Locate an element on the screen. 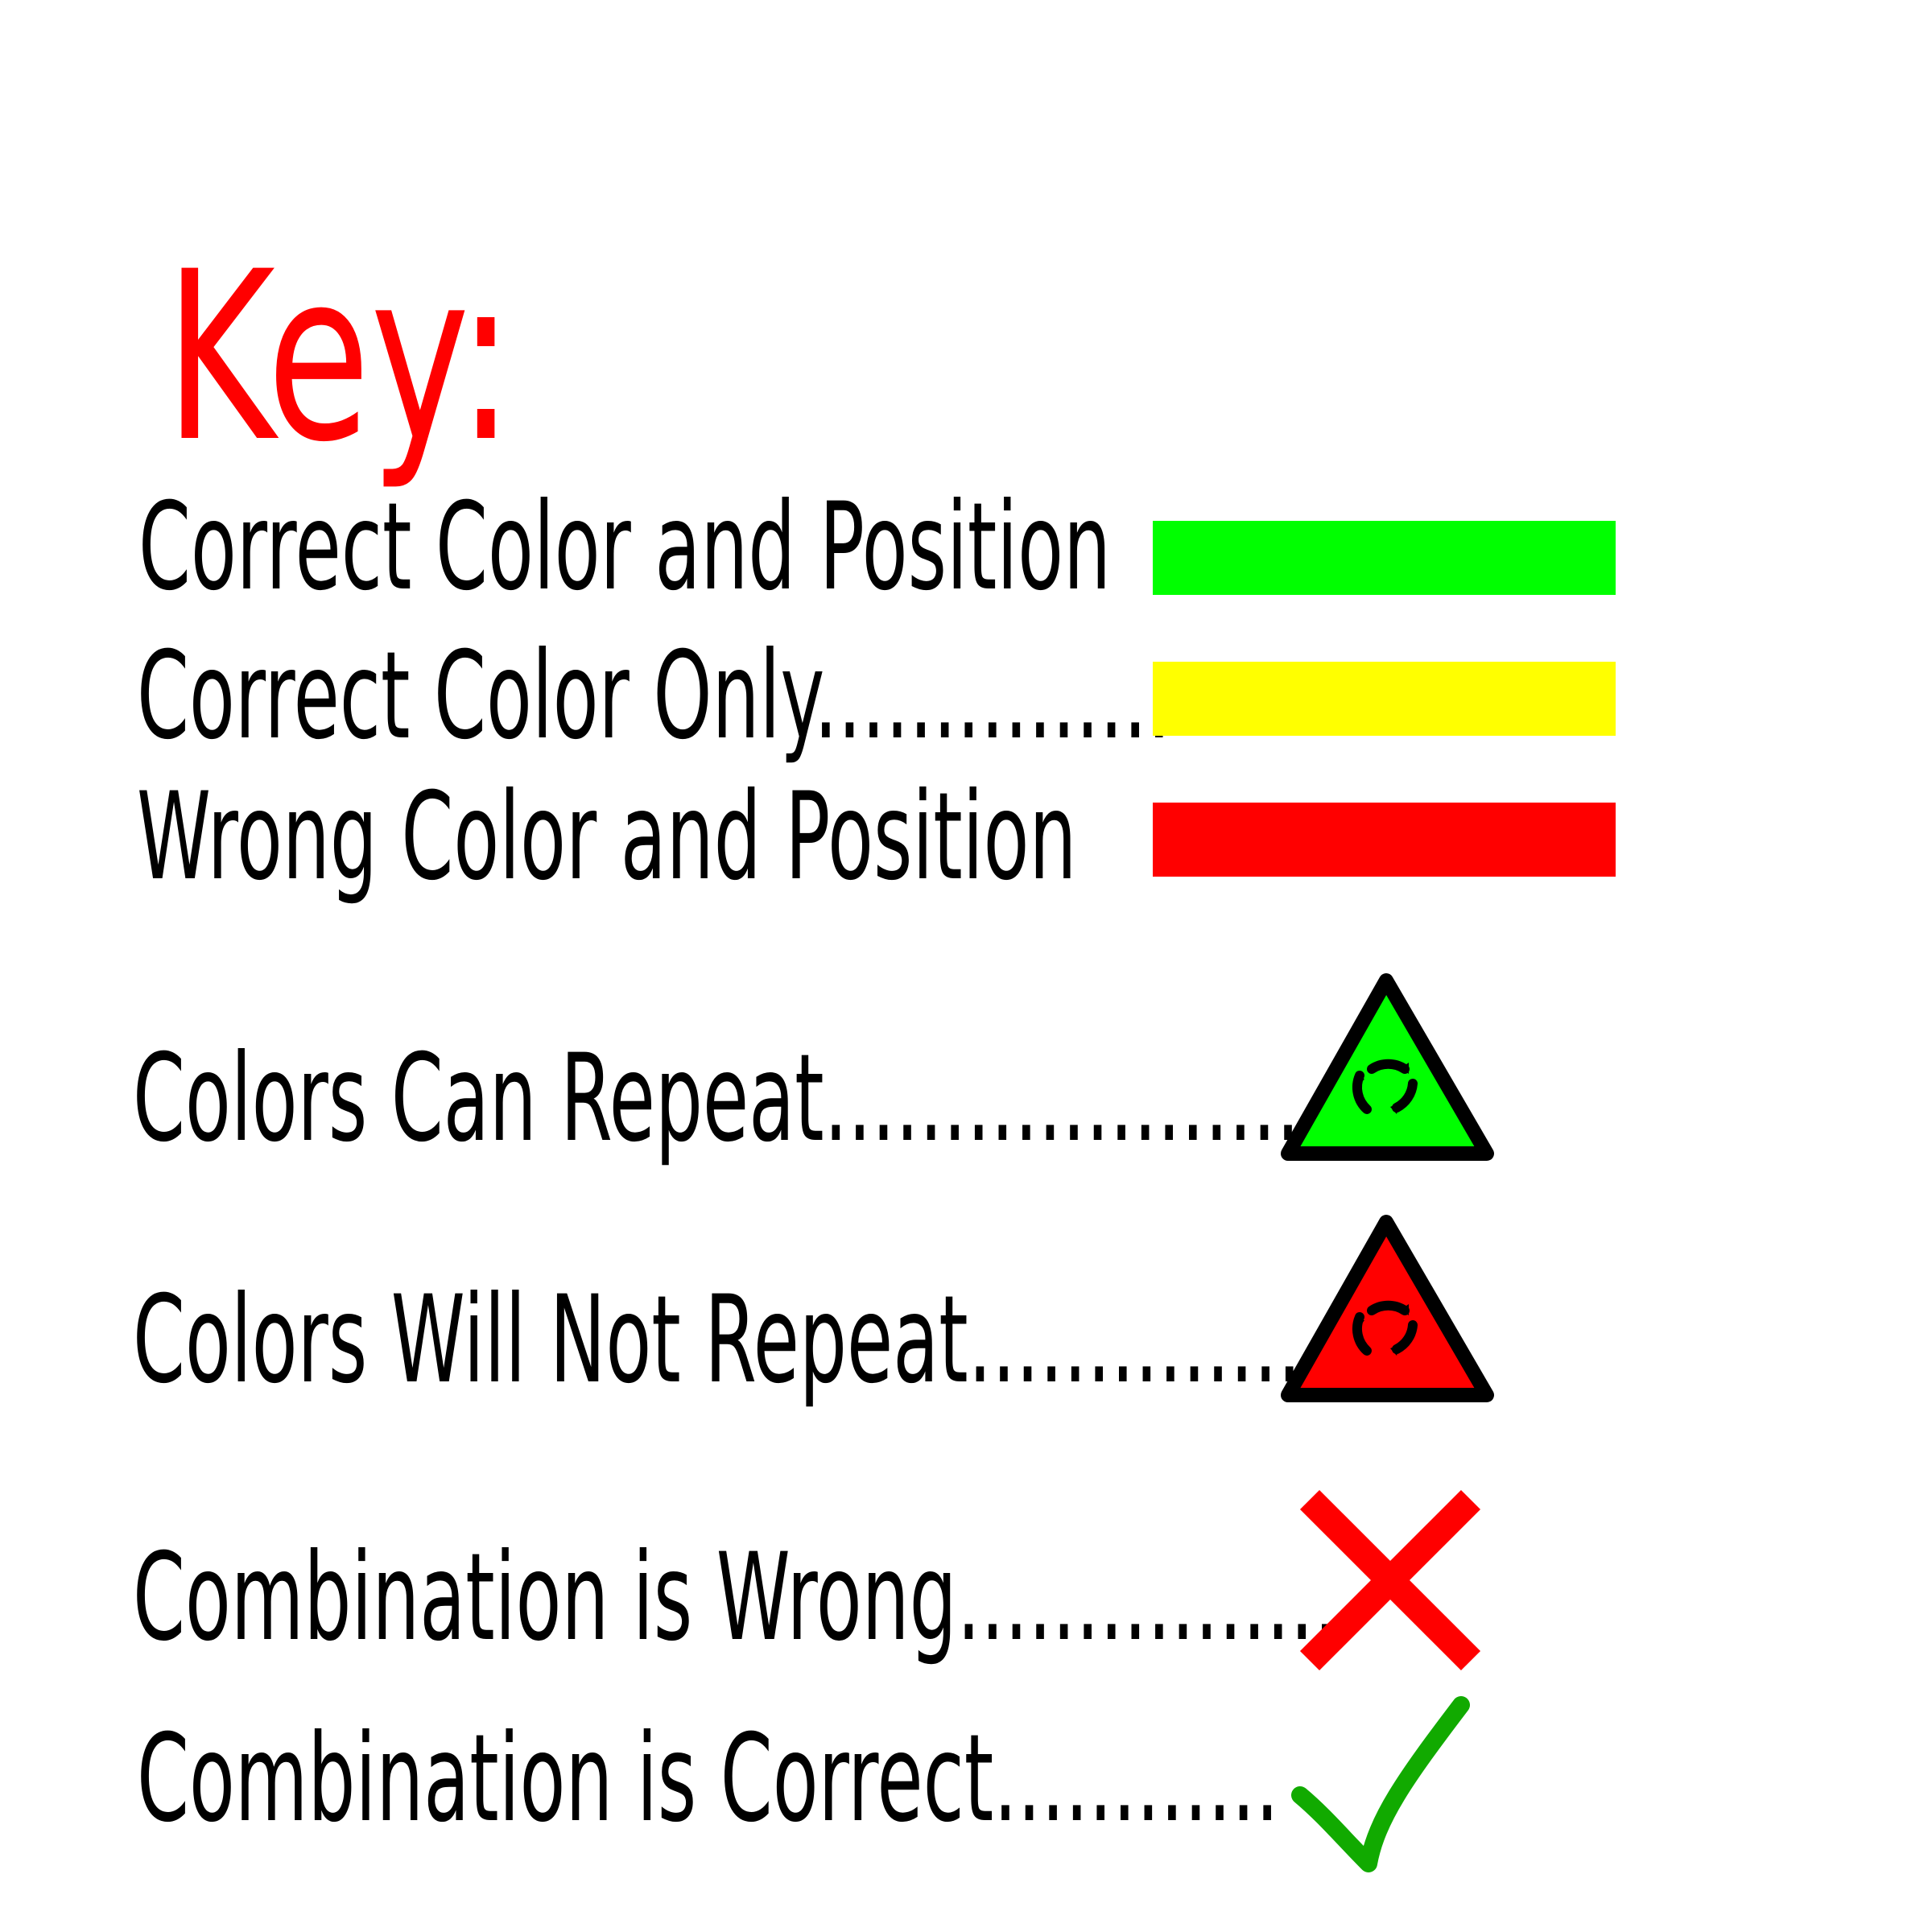 Image resolution: width=1932 pixels, height=1932 pixels. repeat-triangle-green-icon is located at coordinates (1387, 1067).